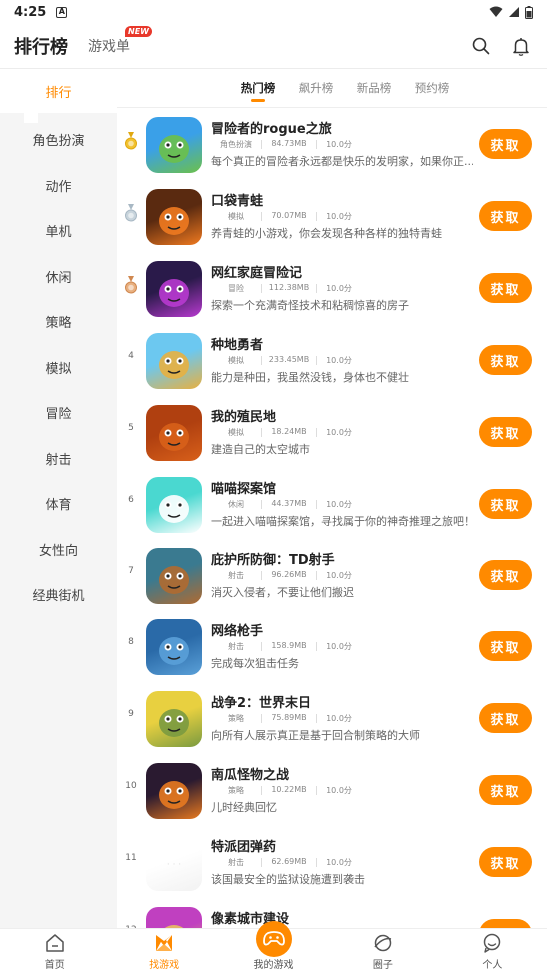 Image resolution: width=547 pixels, height=974 pixels. I want to click on blank-icon: · · ·, so click(174, 863).